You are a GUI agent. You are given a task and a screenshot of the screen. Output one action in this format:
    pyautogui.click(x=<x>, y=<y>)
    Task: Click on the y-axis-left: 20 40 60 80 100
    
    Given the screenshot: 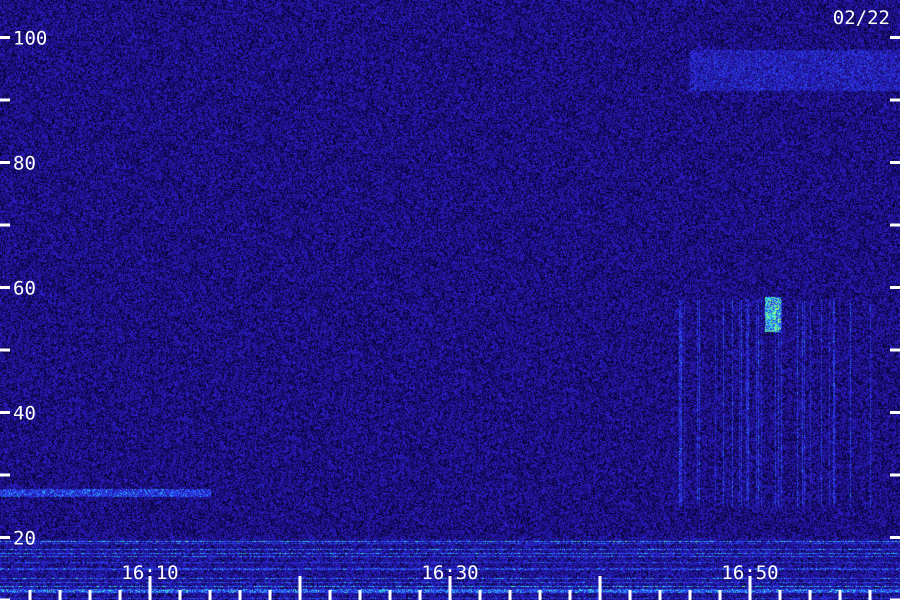 What is the action you would take?
    pyautogui.click(x=23, y=314)
    